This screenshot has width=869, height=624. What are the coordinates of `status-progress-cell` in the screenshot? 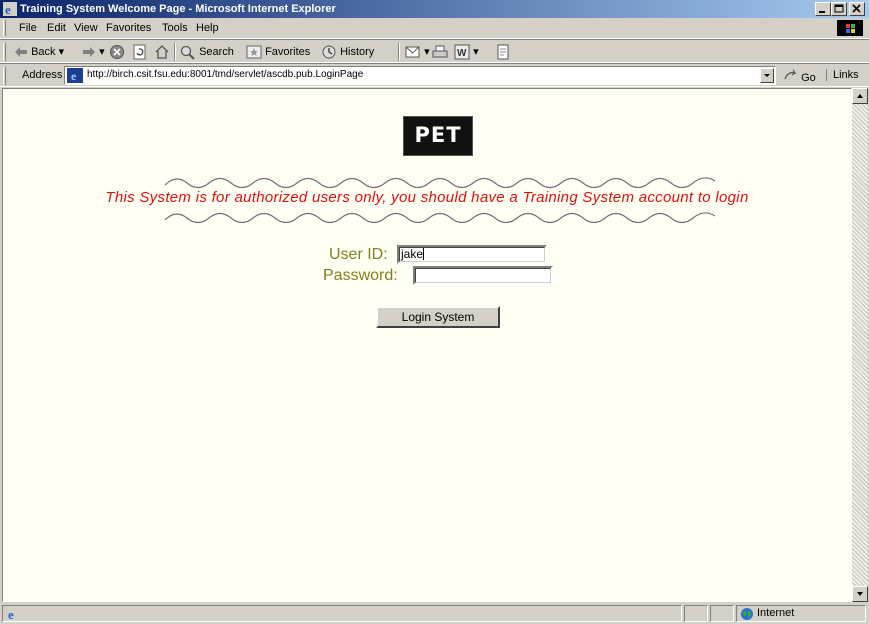 It's located at (696, 613).